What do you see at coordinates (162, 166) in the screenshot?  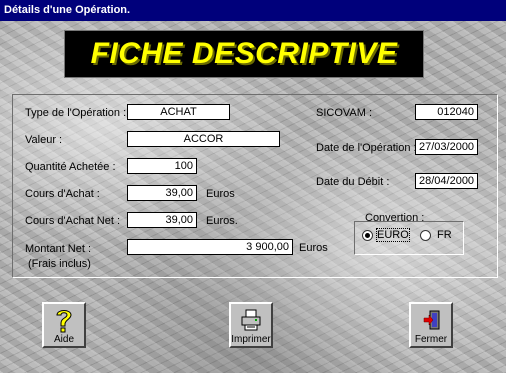 I see `quantite-field: 100` at bounding box center [162, 166].